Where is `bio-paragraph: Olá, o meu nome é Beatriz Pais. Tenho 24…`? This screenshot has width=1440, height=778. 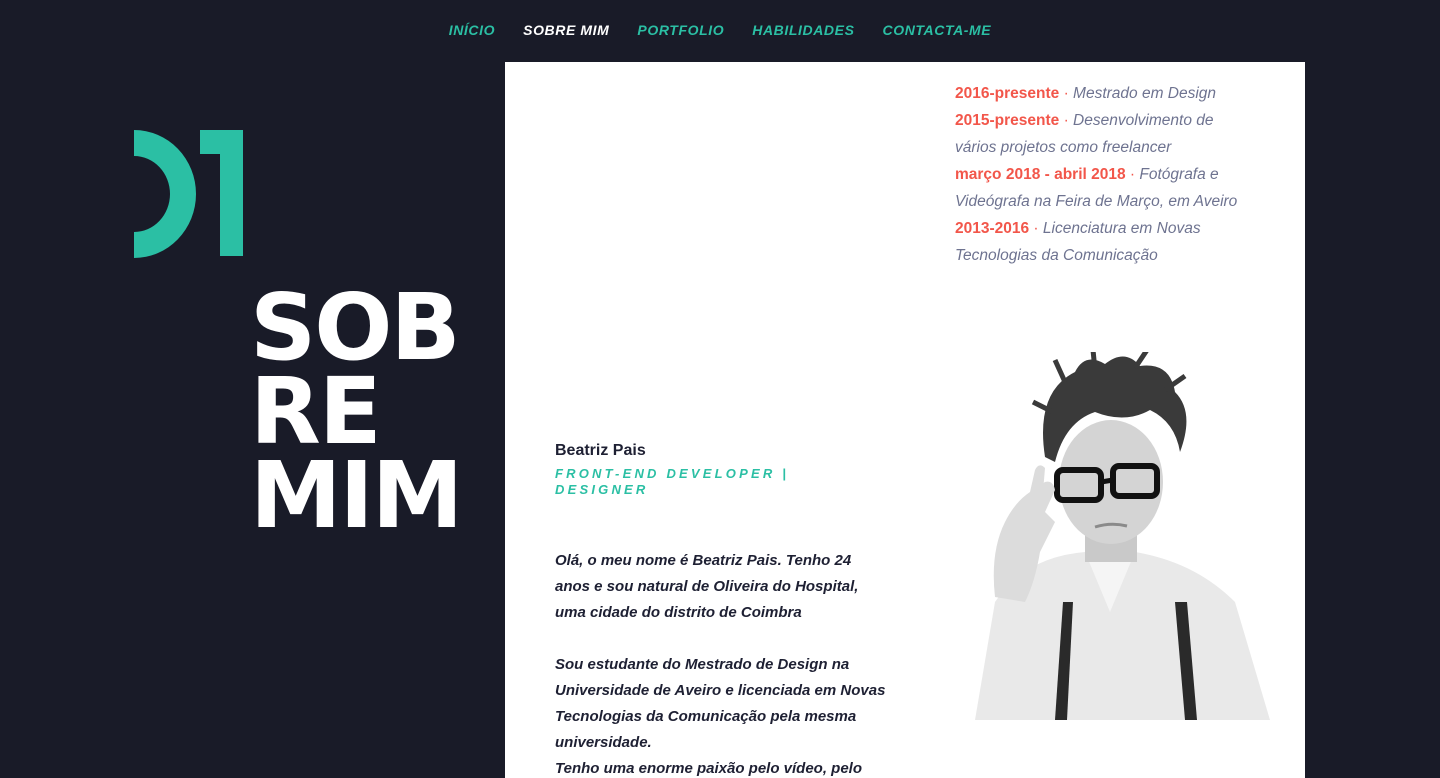 bio-paragraph: Olá, o meu nome é Beatriz Pais. Tenho 24… is located at coordinates (707, 586).